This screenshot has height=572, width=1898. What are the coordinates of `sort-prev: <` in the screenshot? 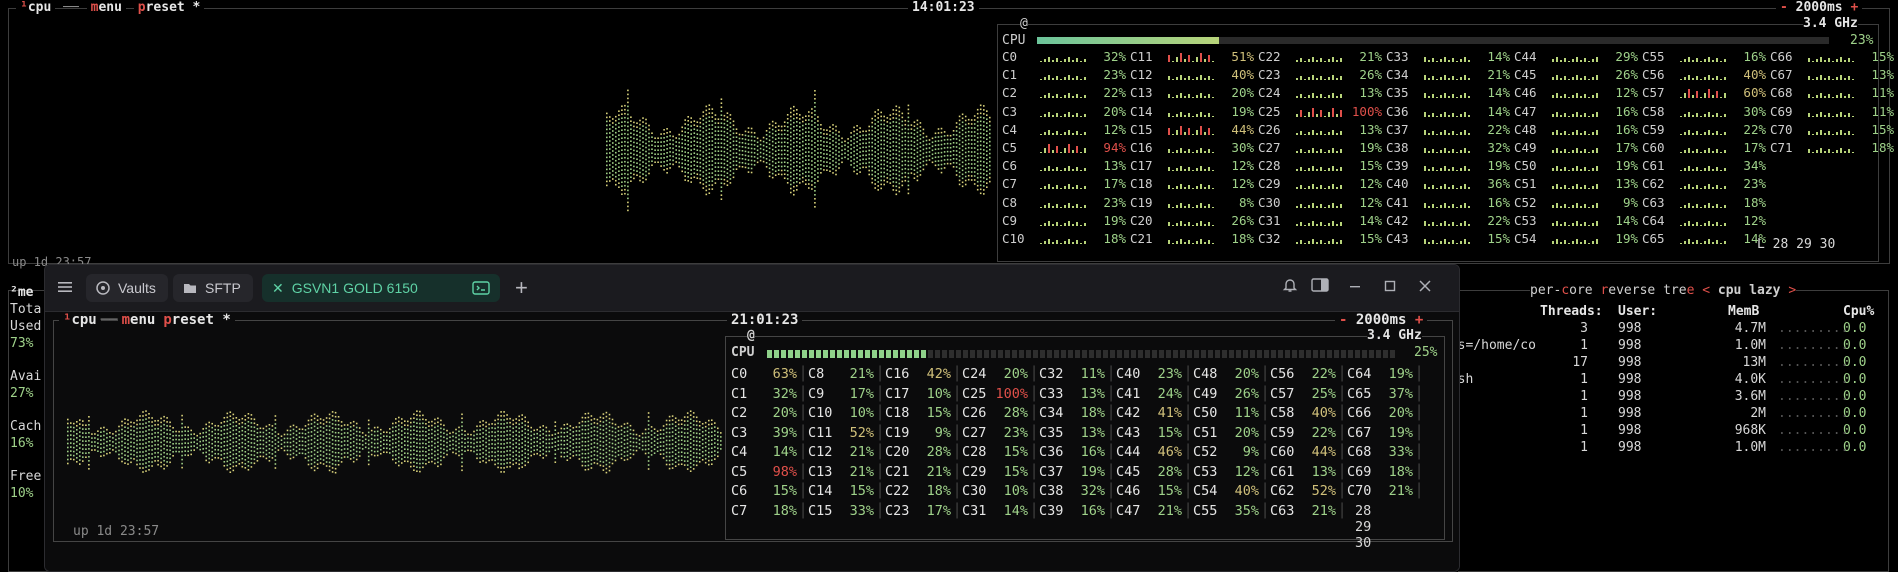 It's located at (1706, 290).